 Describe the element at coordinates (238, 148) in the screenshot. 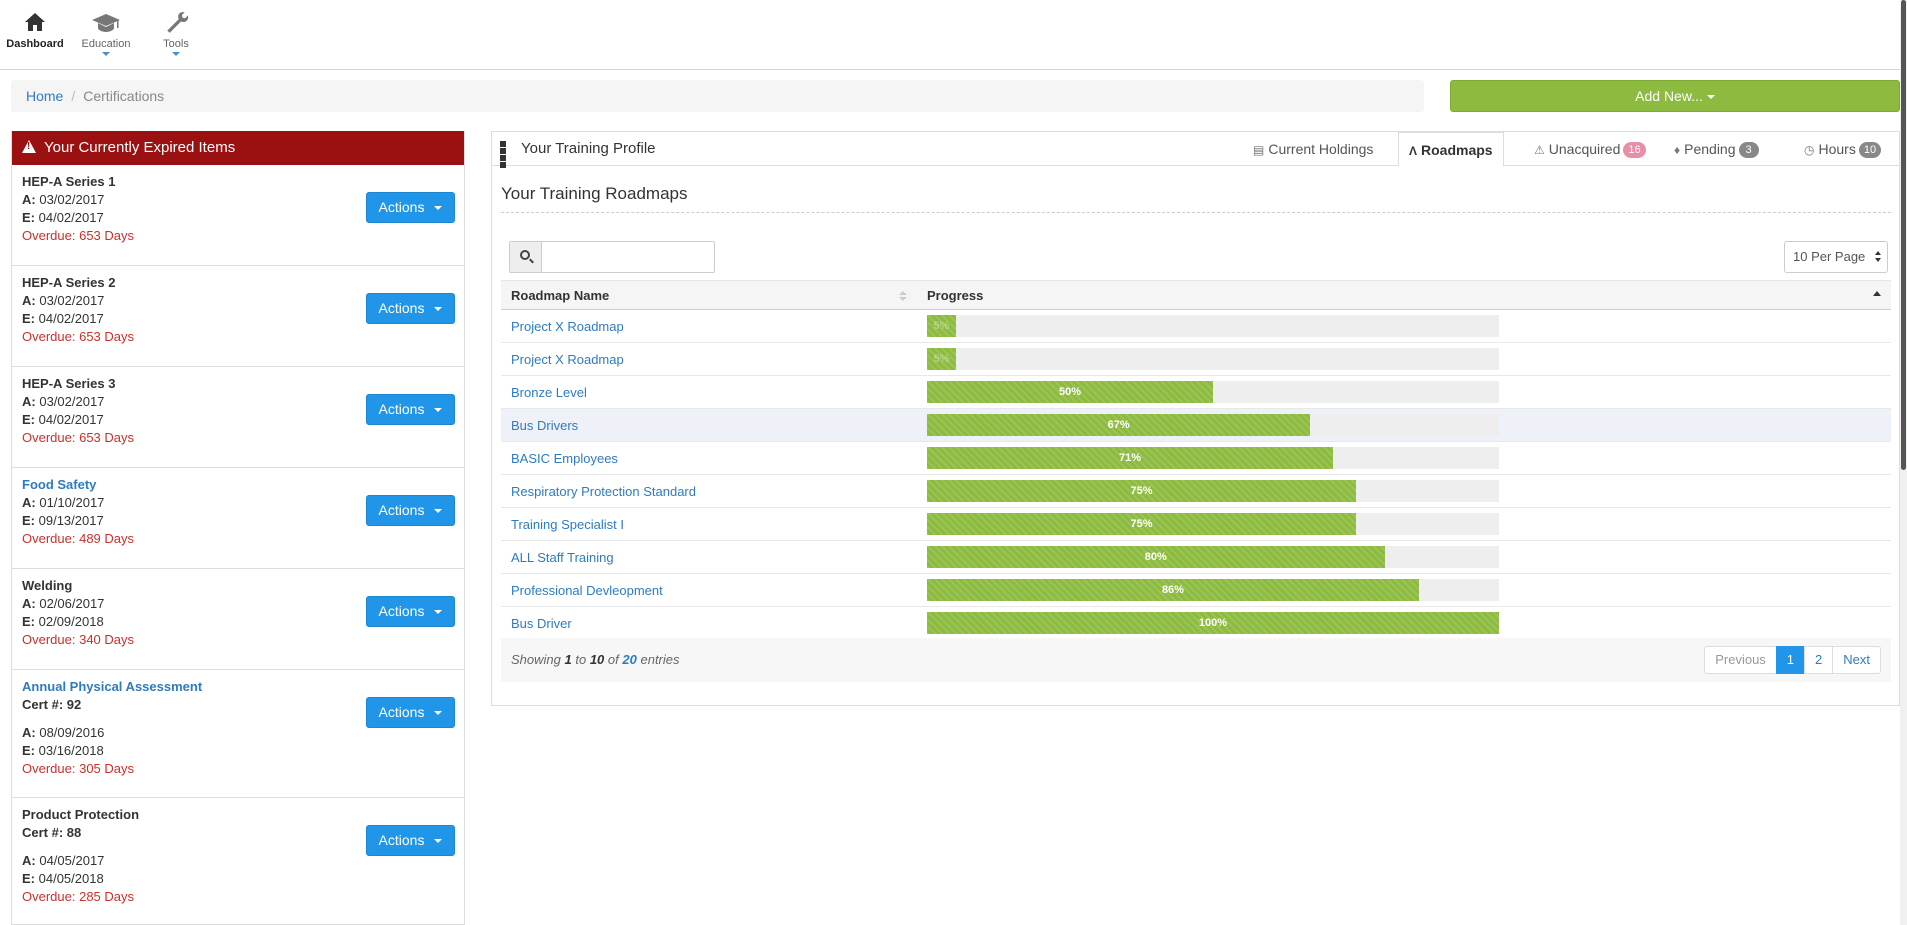

I see `expired-items-header: Your Currently Expired Items` at that location.